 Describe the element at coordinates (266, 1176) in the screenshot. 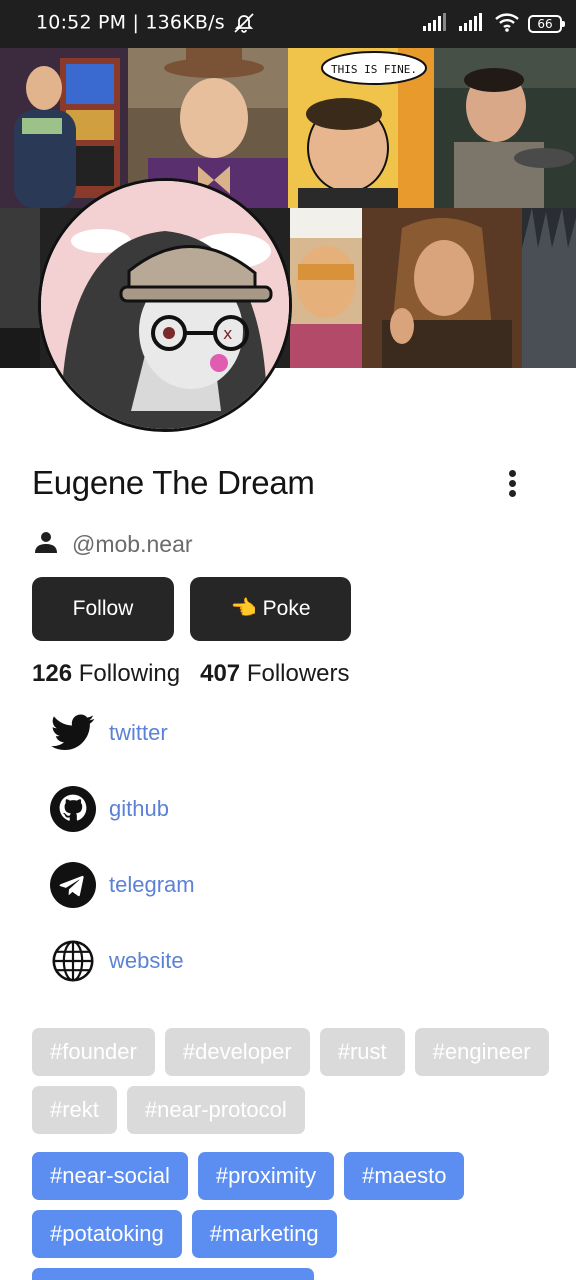

I see `tag-chip: #proximity` at that location.